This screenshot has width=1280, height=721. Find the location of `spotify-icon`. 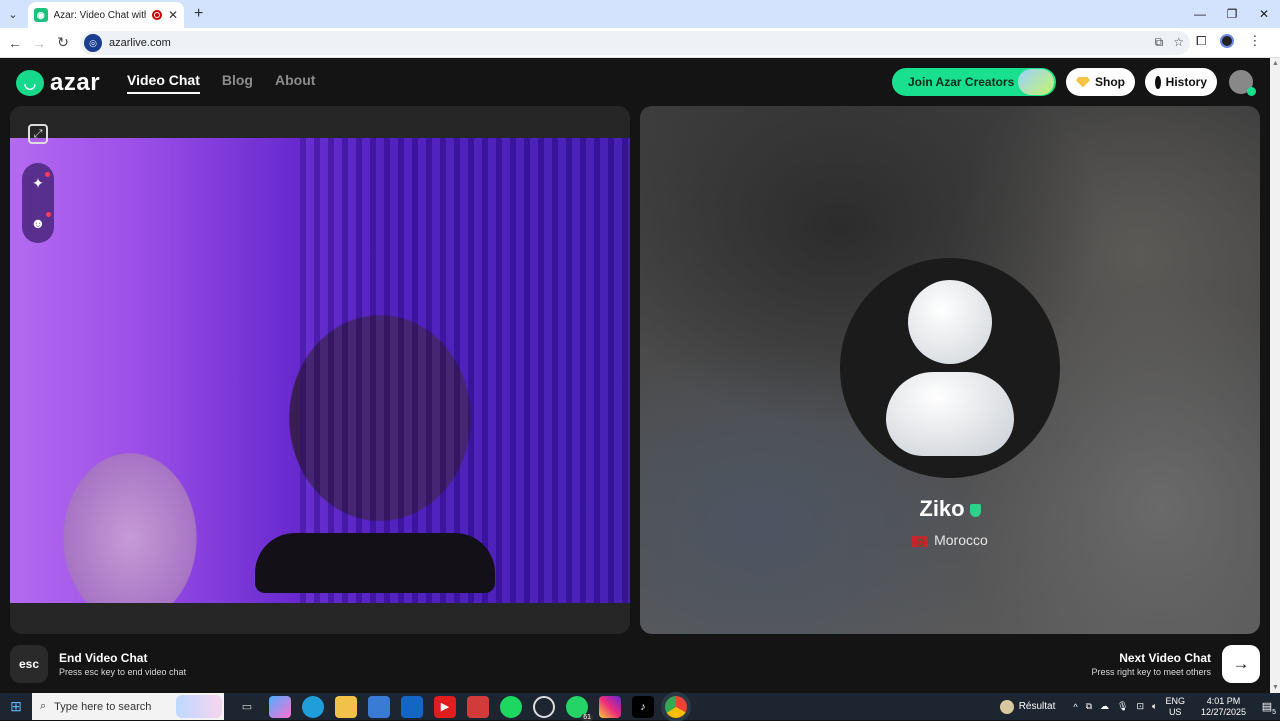

spotify-icon is located at coordinates (511, 706).